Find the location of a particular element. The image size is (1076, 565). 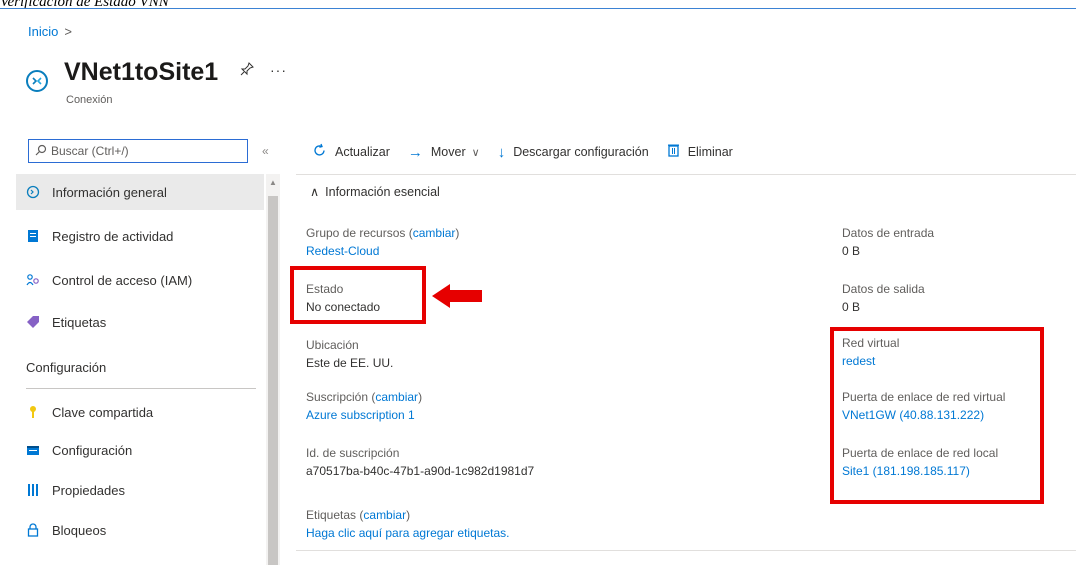

delete-button: Eliminar is located at coordinates (700, 152).